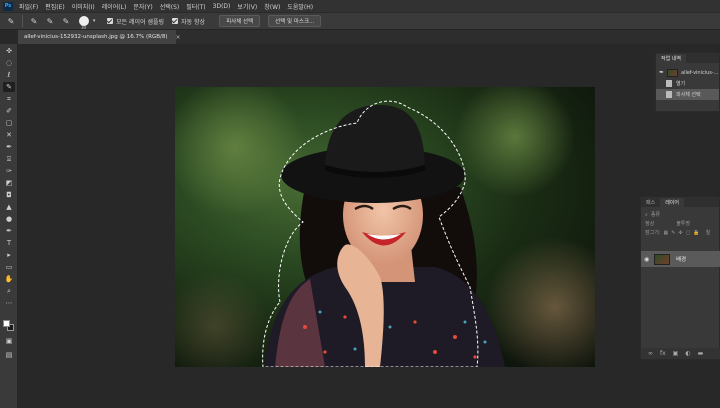 The height and width of the screenshot is (408, 720). Describe the element at coordinates (193, 22) in the screenshot. I see `auto-enhance-label: 자동 향상` at that location.